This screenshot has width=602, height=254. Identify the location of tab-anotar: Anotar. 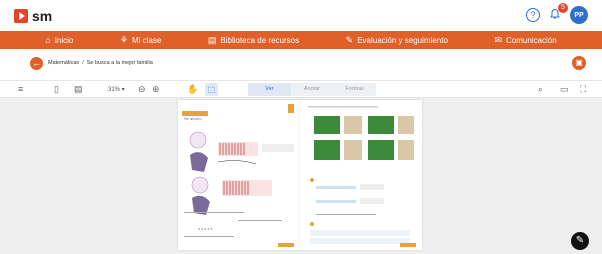
(312, 89).